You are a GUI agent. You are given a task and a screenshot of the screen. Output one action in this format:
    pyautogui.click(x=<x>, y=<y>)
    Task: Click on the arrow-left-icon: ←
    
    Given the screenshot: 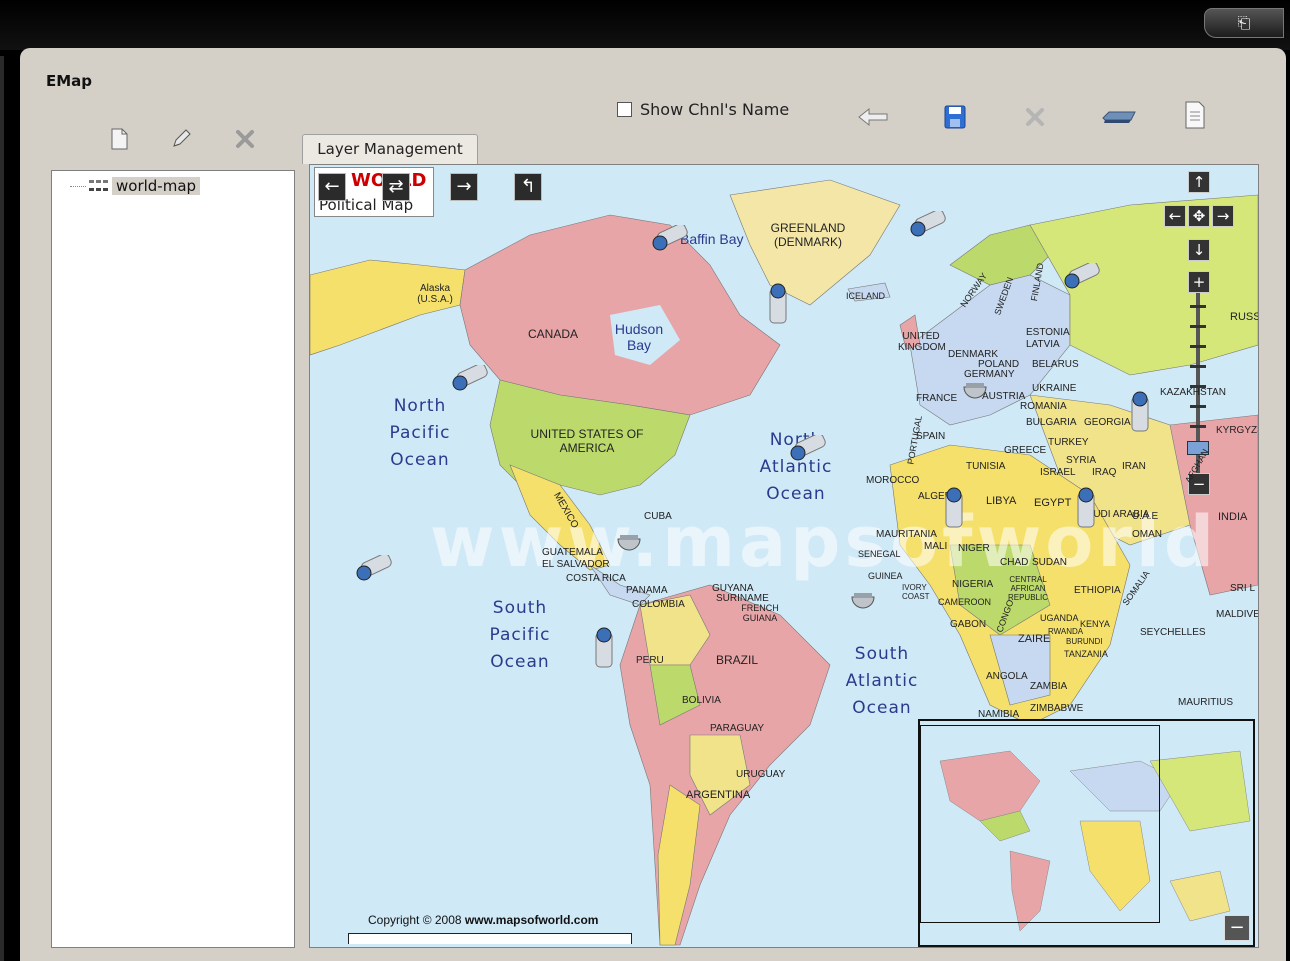 What is the action you would take?
    pyautogui.click(x=332, y=186)
    